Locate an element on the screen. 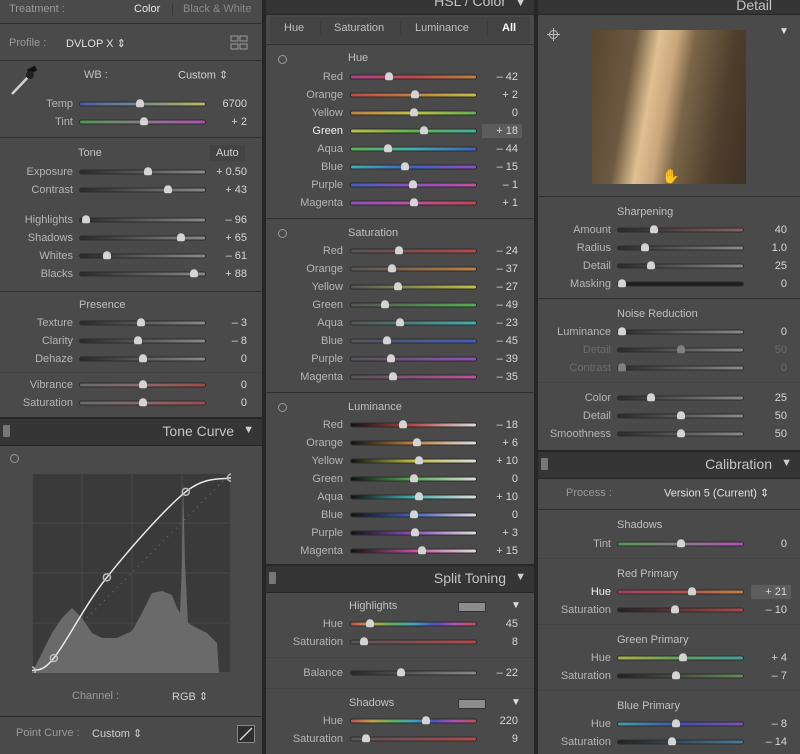  slider-value: – 45 is located at coordinates (507, 341).